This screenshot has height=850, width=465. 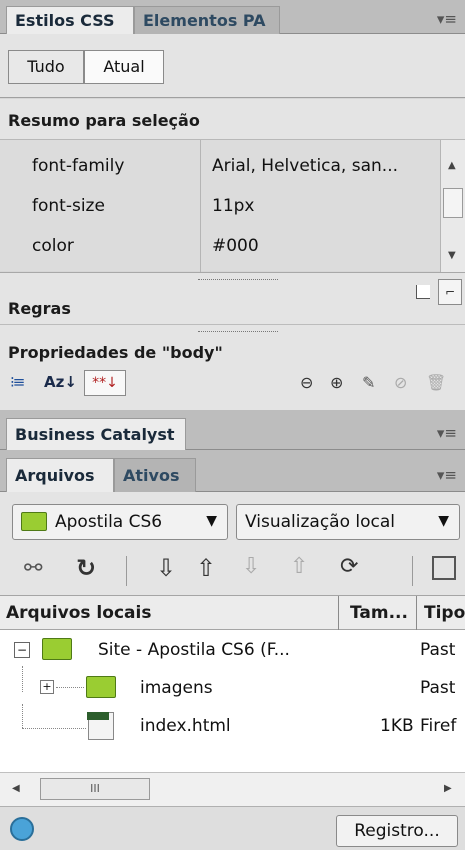 What do you see at coordinates (78, 613) in the screenshot?
I see `column-header-name: Arquivos locais` at bounding box center [78, 613].